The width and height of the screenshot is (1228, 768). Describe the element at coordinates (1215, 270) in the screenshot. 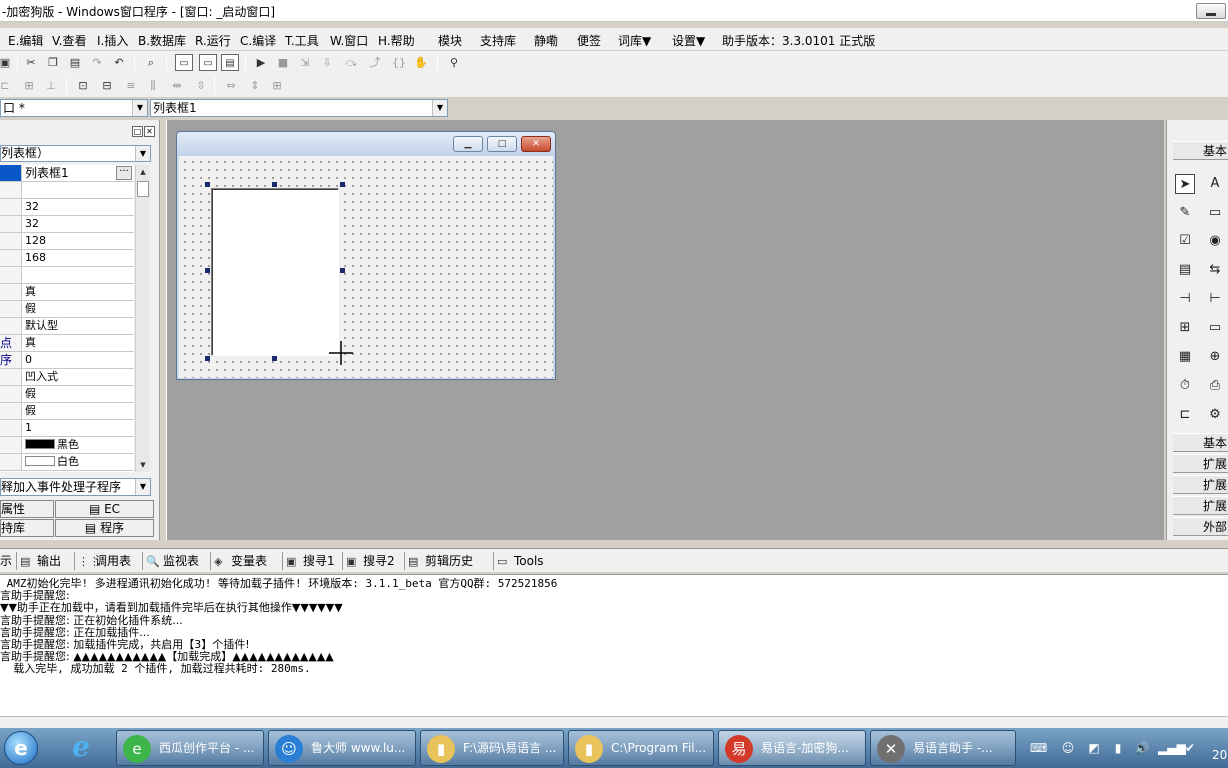

I see `tab-tool-icon: ⇆` at that location.